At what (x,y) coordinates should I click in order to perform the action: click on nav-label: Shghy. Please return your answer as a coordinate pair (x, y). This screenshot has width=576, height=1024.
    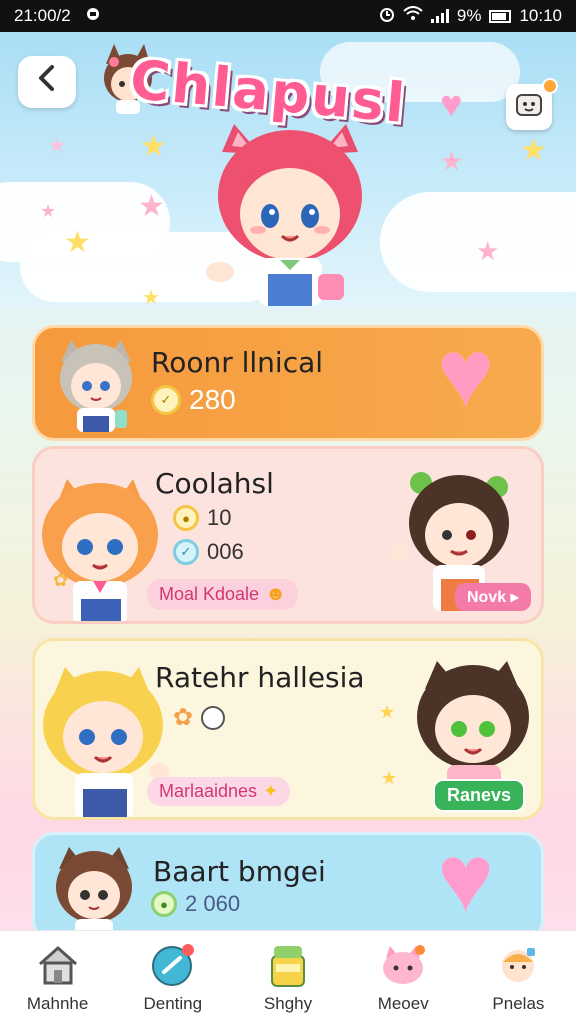
    Looking at the image, I should click on (288, 1003).